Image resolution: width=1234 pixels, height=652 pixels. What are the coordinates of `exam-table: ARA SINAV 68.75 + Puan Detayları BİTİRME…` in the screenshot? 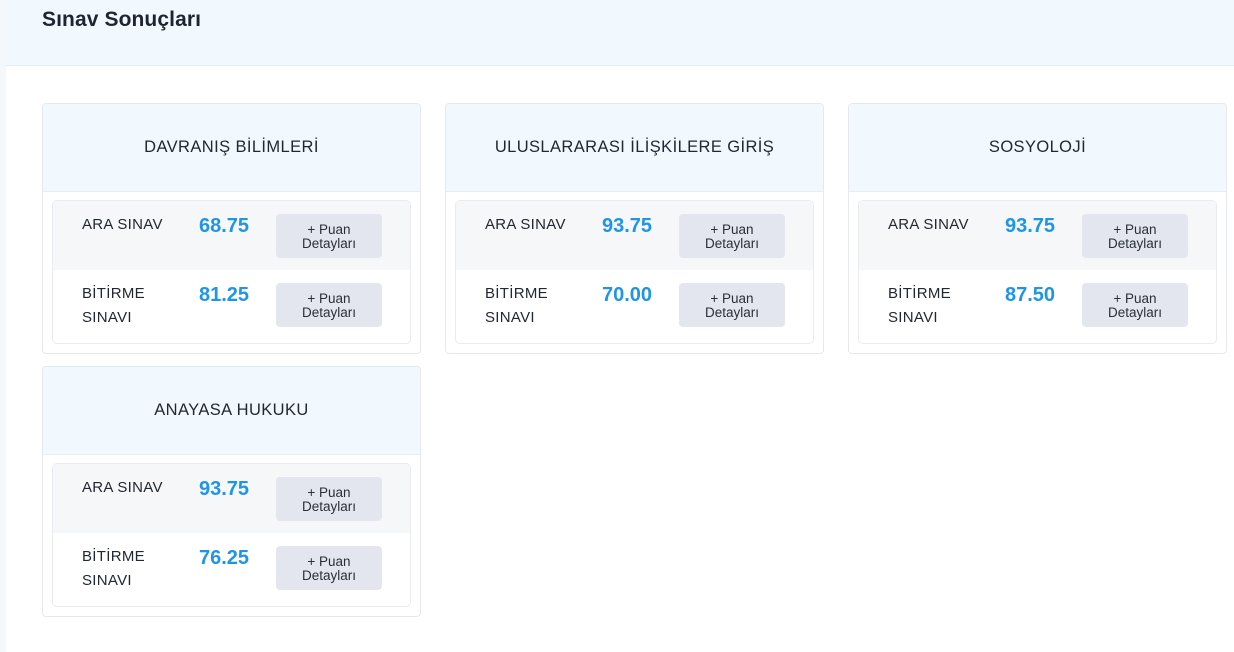 It's located at (231, 272).